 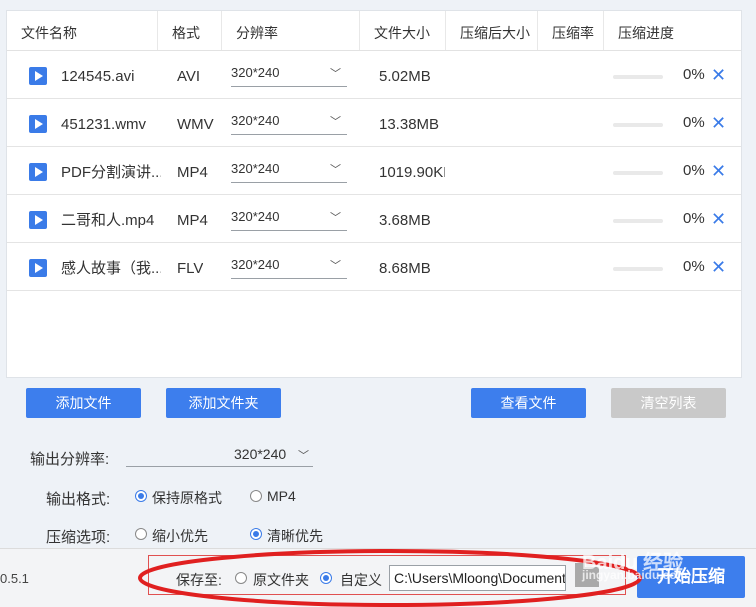 What do you see at coordinates (295, 536) in the screenshot?
I see `option-clearer-label: 清晰优先` at bounding box center [295, 536].